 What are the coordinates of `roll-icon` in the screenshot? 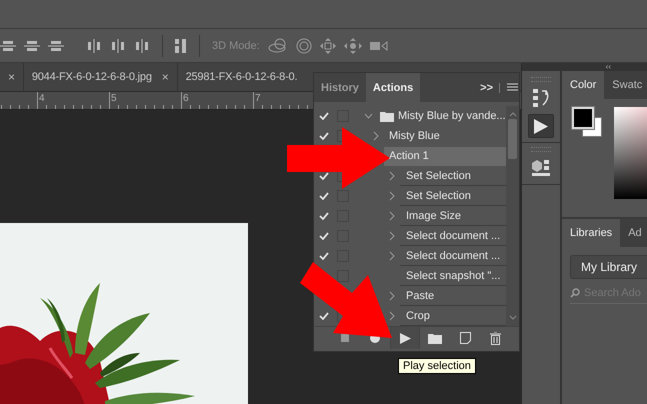 It's located at (304, 46).